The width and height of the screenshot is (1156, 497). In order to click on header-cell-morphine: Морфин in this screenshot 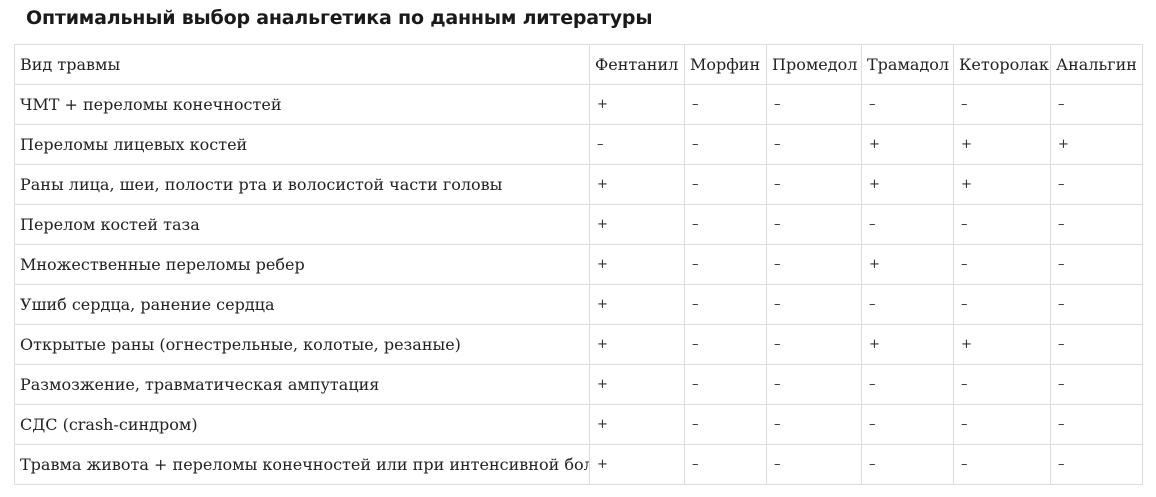, I will do `click(725, 64)`.